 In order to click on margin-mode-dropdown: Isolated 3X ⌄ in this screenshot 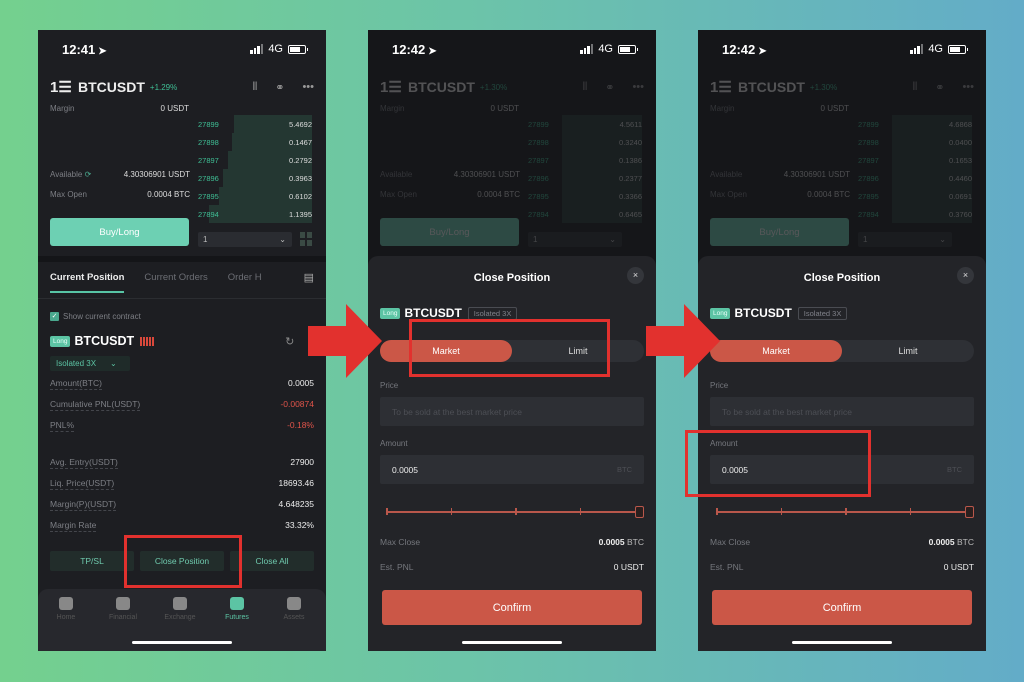, I will do `click(90, 363)`.